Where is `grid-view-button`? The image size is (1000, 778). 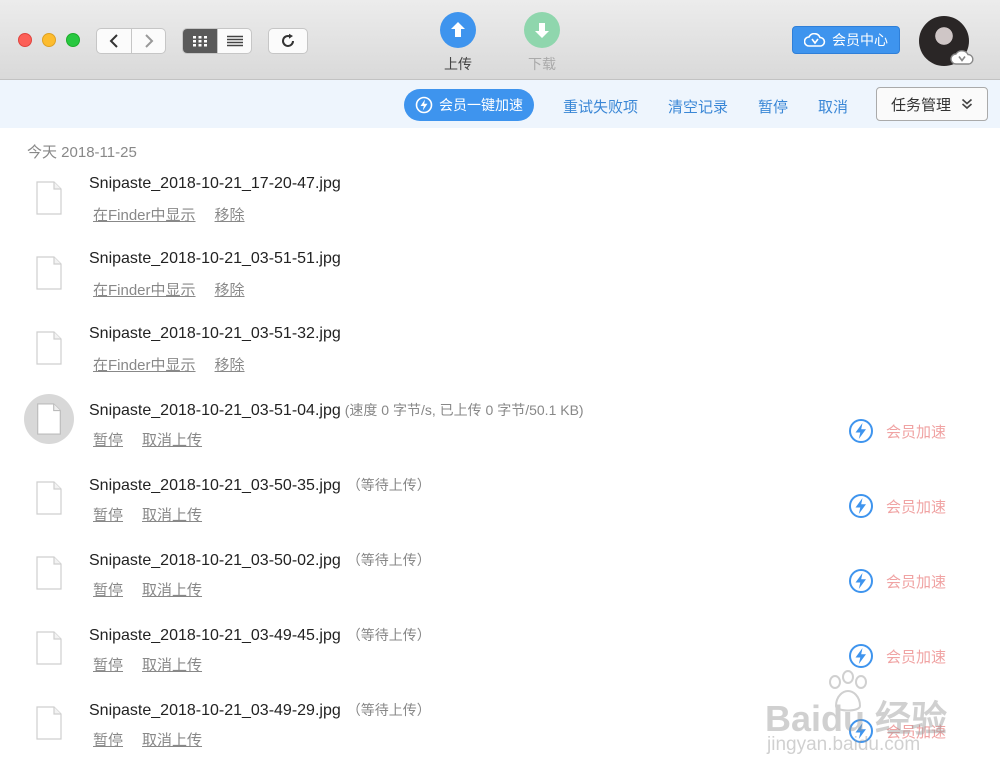
grid-view-button is located at coordinates (200, 41).